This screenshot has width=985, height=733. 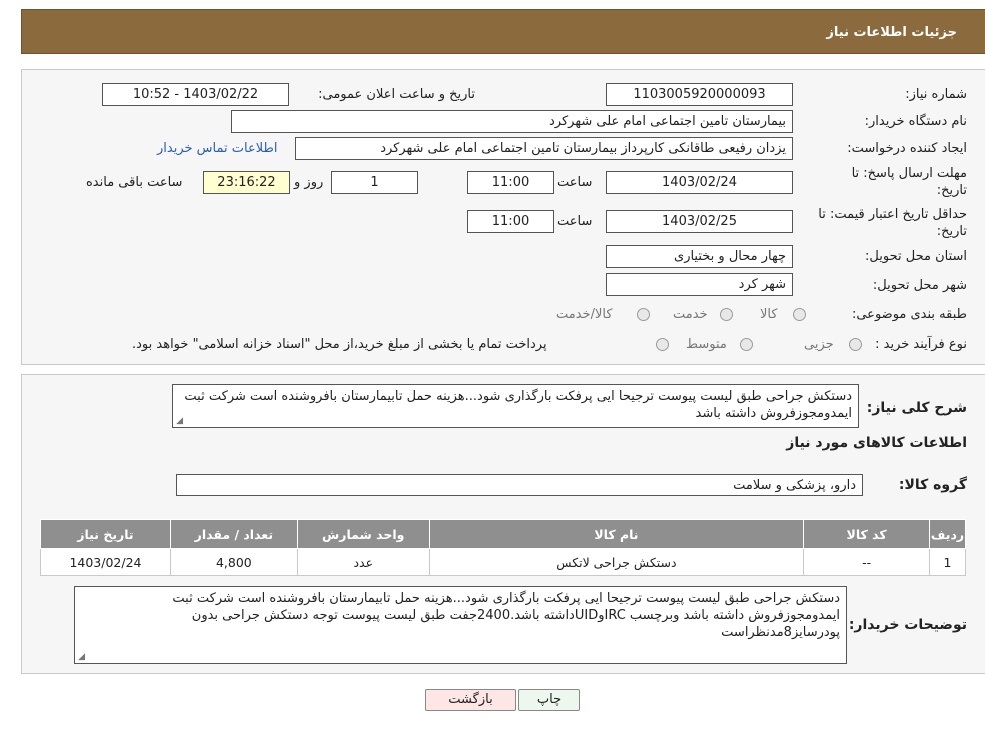 I want to click on category-option-goods-service: کالا/خدمت, so click(x=584, y=314).